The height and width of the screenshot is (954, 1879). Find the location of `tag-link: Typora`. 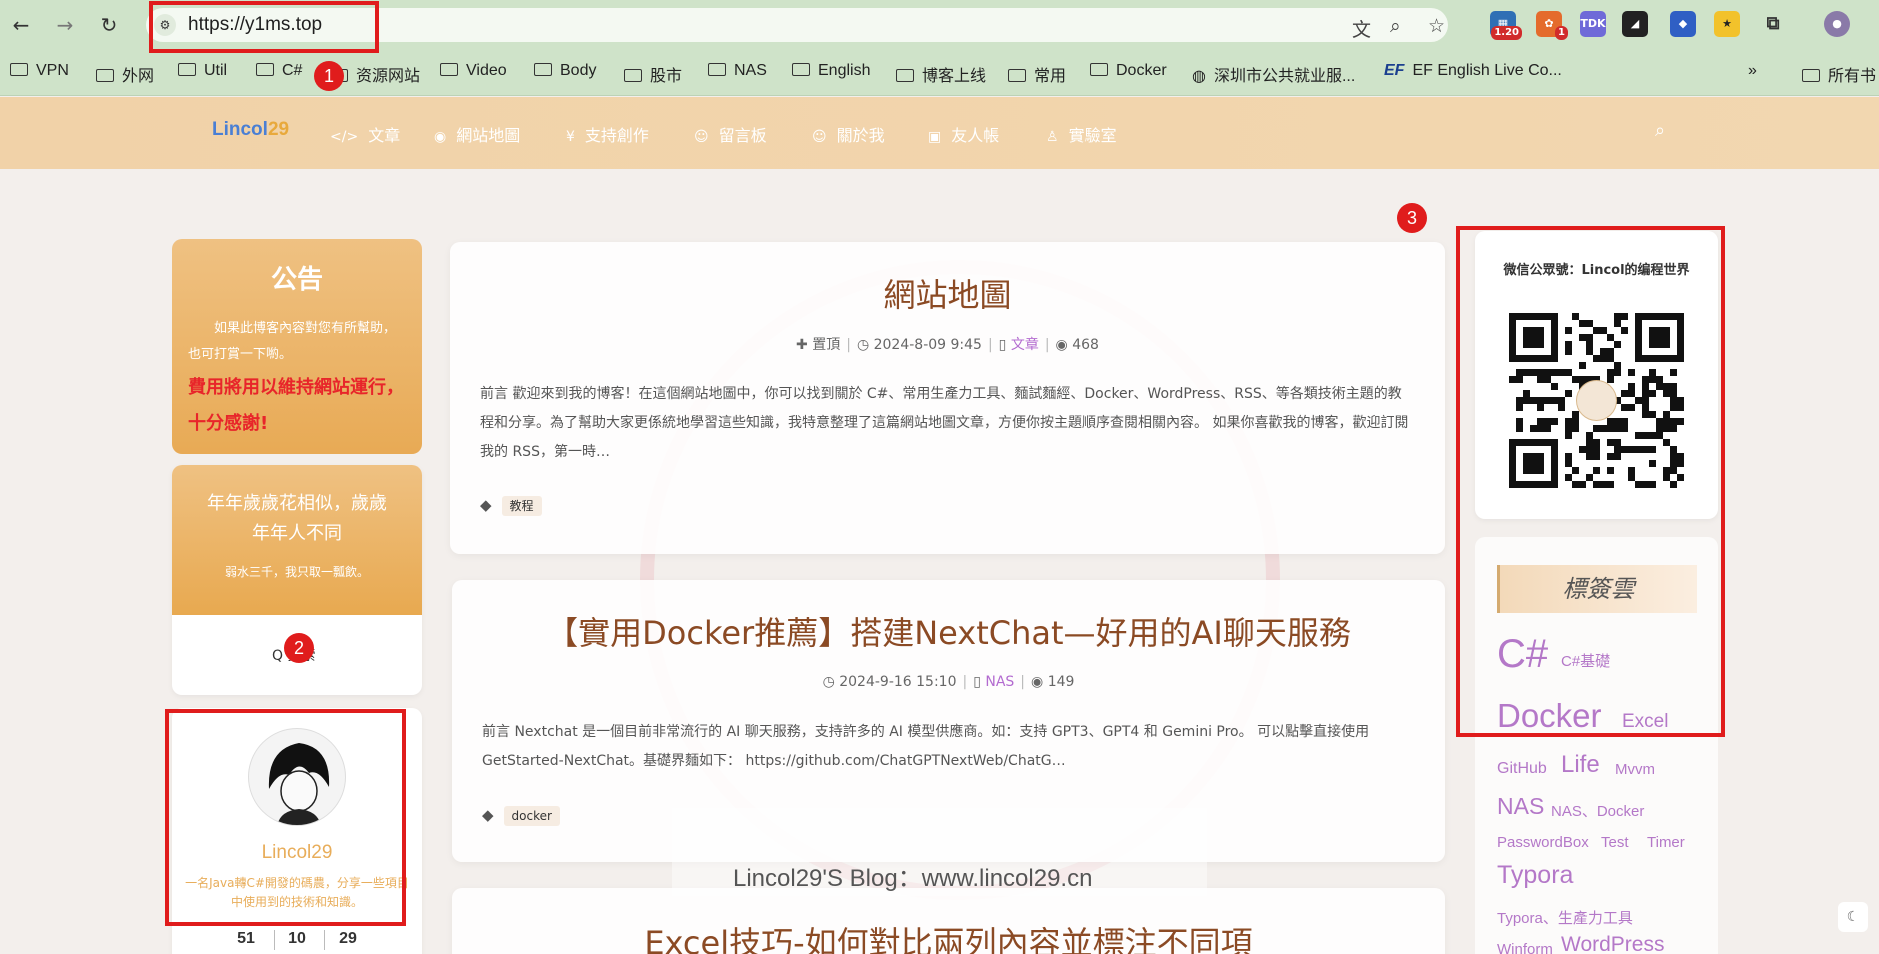

tag-link: Typora is located at coordinates (1535, 875).